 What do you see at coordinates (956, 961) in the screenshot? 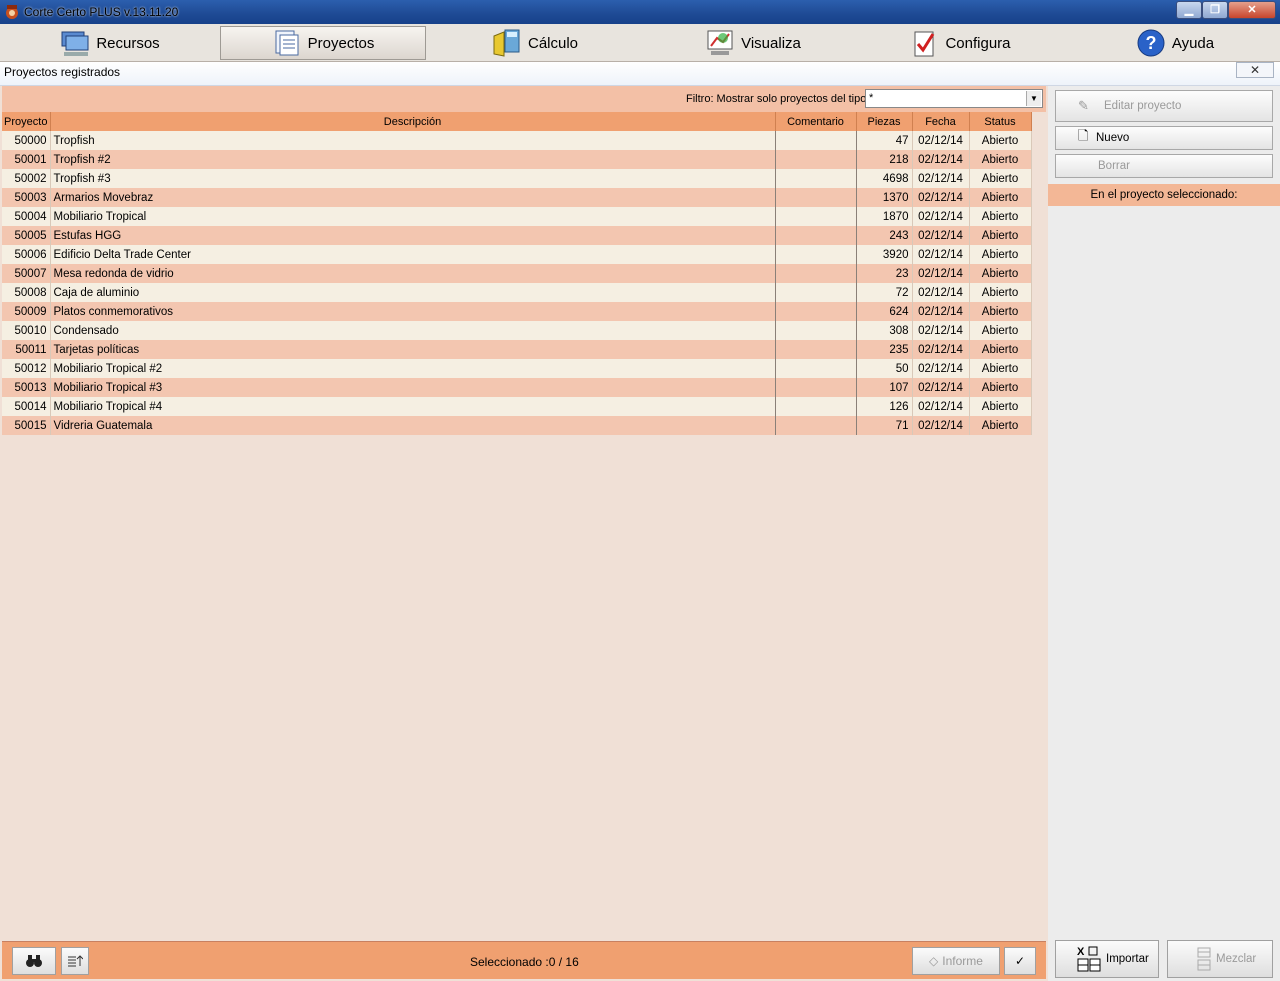
I see `report-button: ◇ Informe` at bounding box center [956, 961].